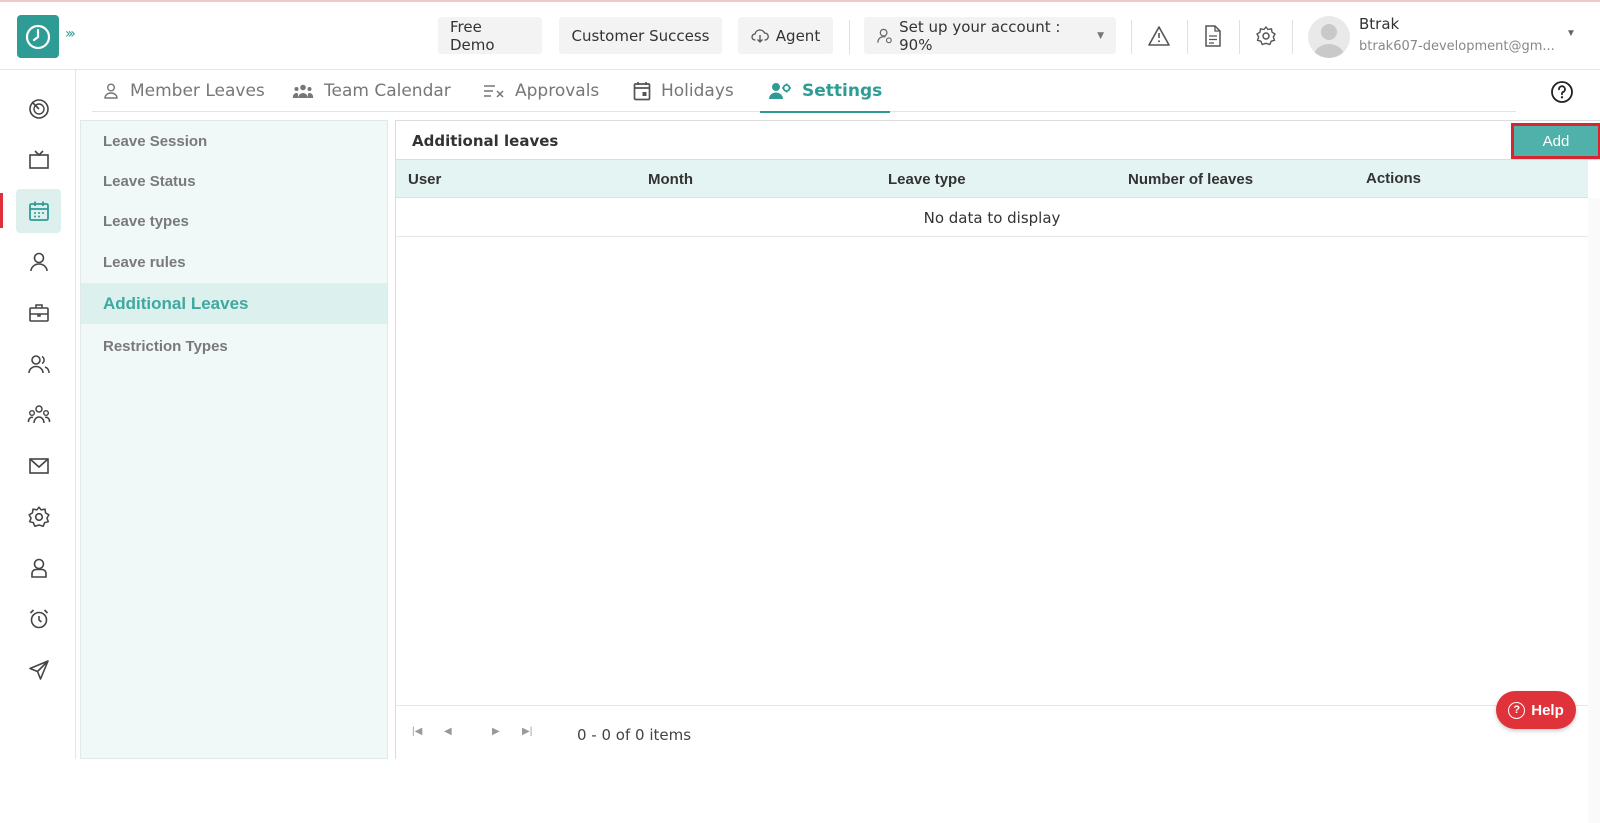  I want to click on column-header-month: Month, so click(670, 179).